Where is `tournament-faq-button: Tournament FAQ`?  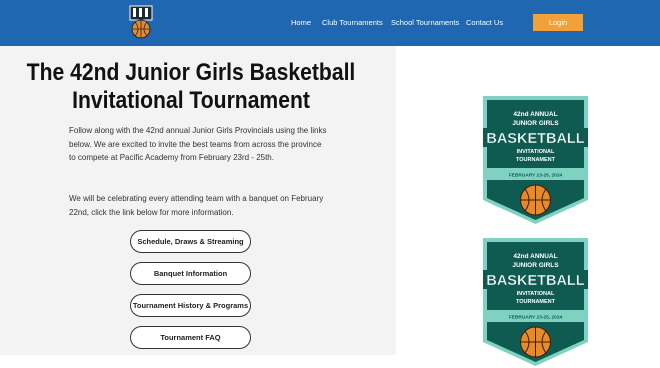 tournament-faq-button: Tournament FAQ is located at coordinates (190, 337).